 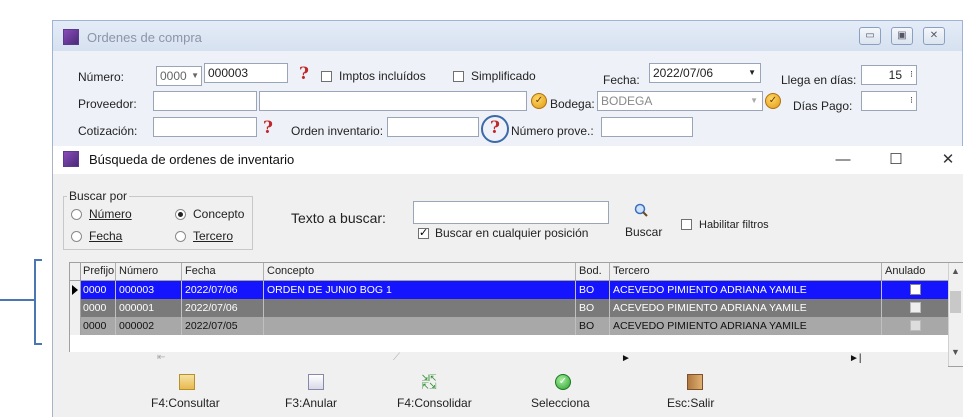 What do you see at coordinates (955, 302) in the screenshot?
I see `scroll-thumb` at bounding box center [955, 302].